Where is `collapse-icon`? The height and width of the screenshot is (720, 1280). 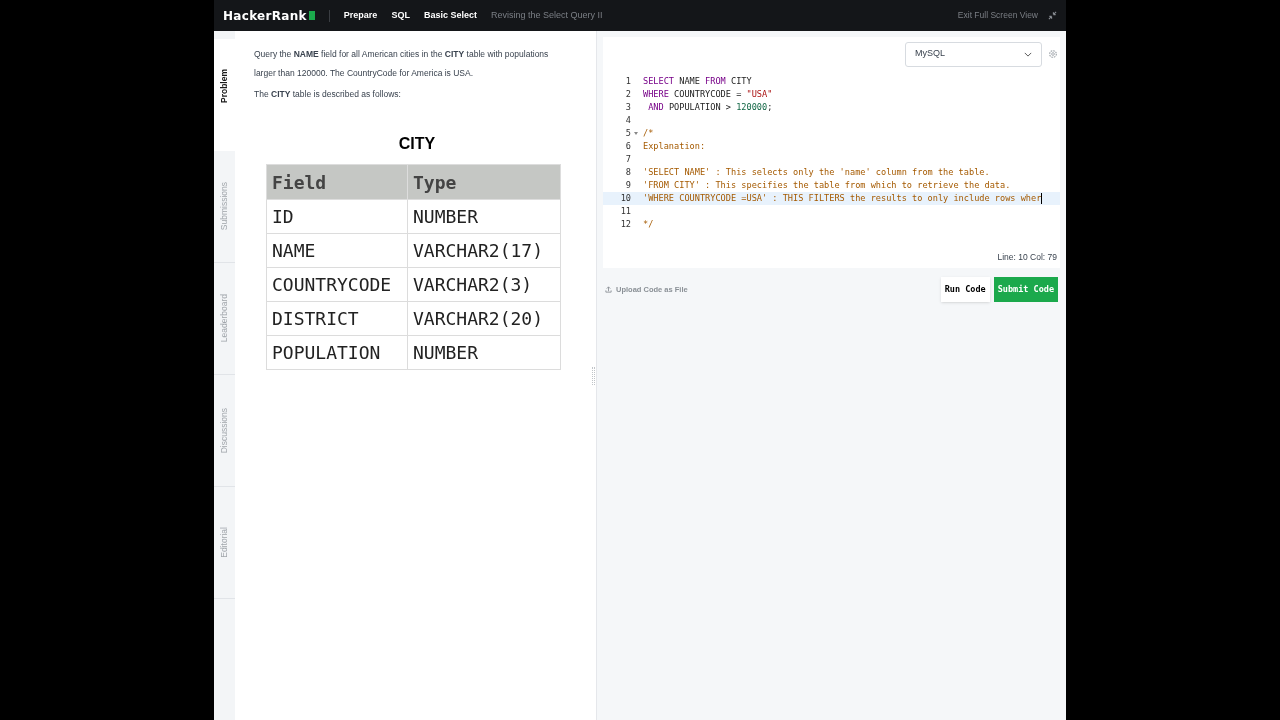 collapse-icon is located at coordinates (1052, 15).